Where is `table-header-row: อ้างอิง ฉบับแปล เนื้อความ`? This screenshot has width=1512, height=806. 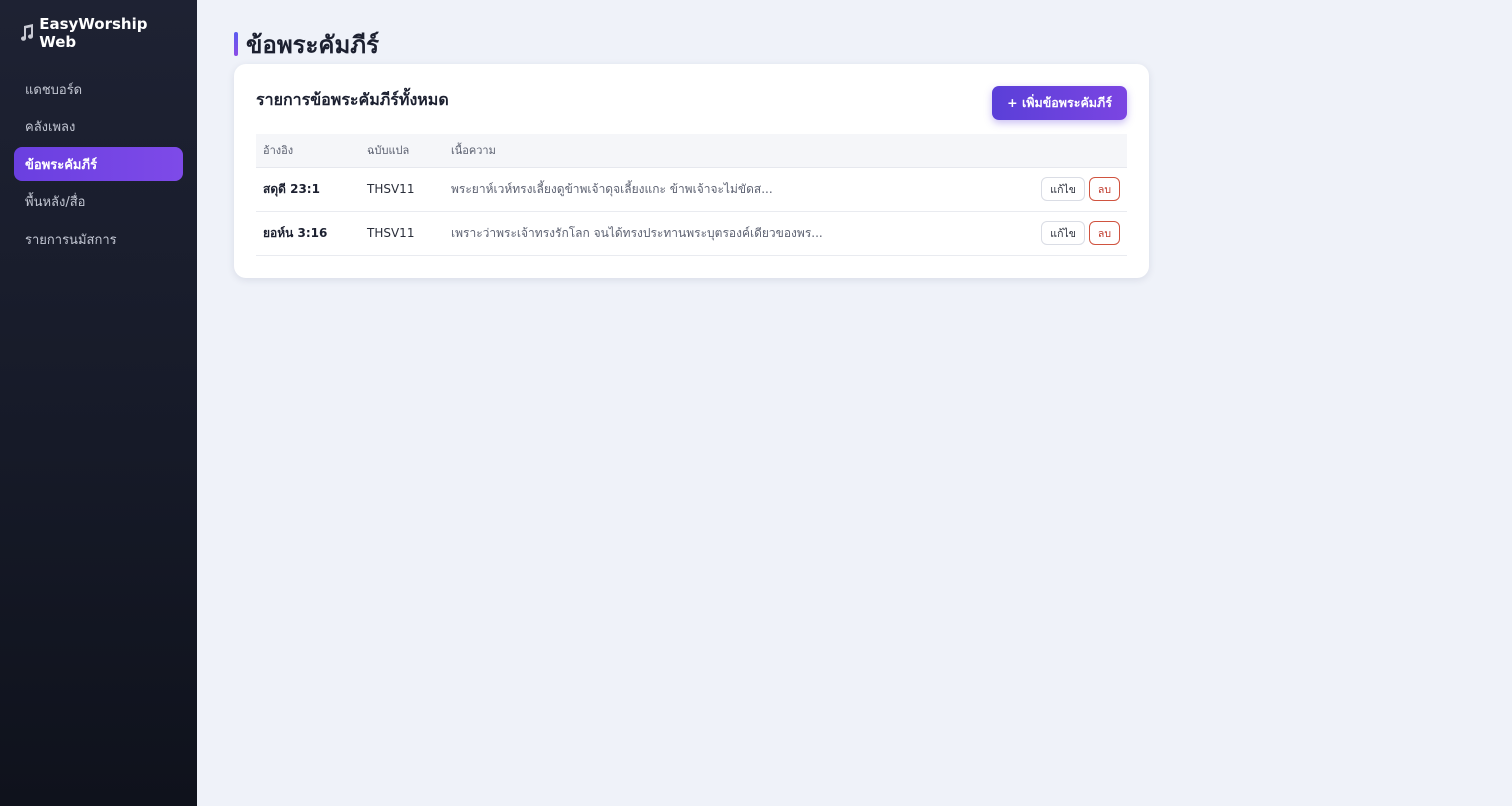
table-header-row: อ้างอิง ฉบับแปล เนื้อความ is located at coordinates (691, 151).